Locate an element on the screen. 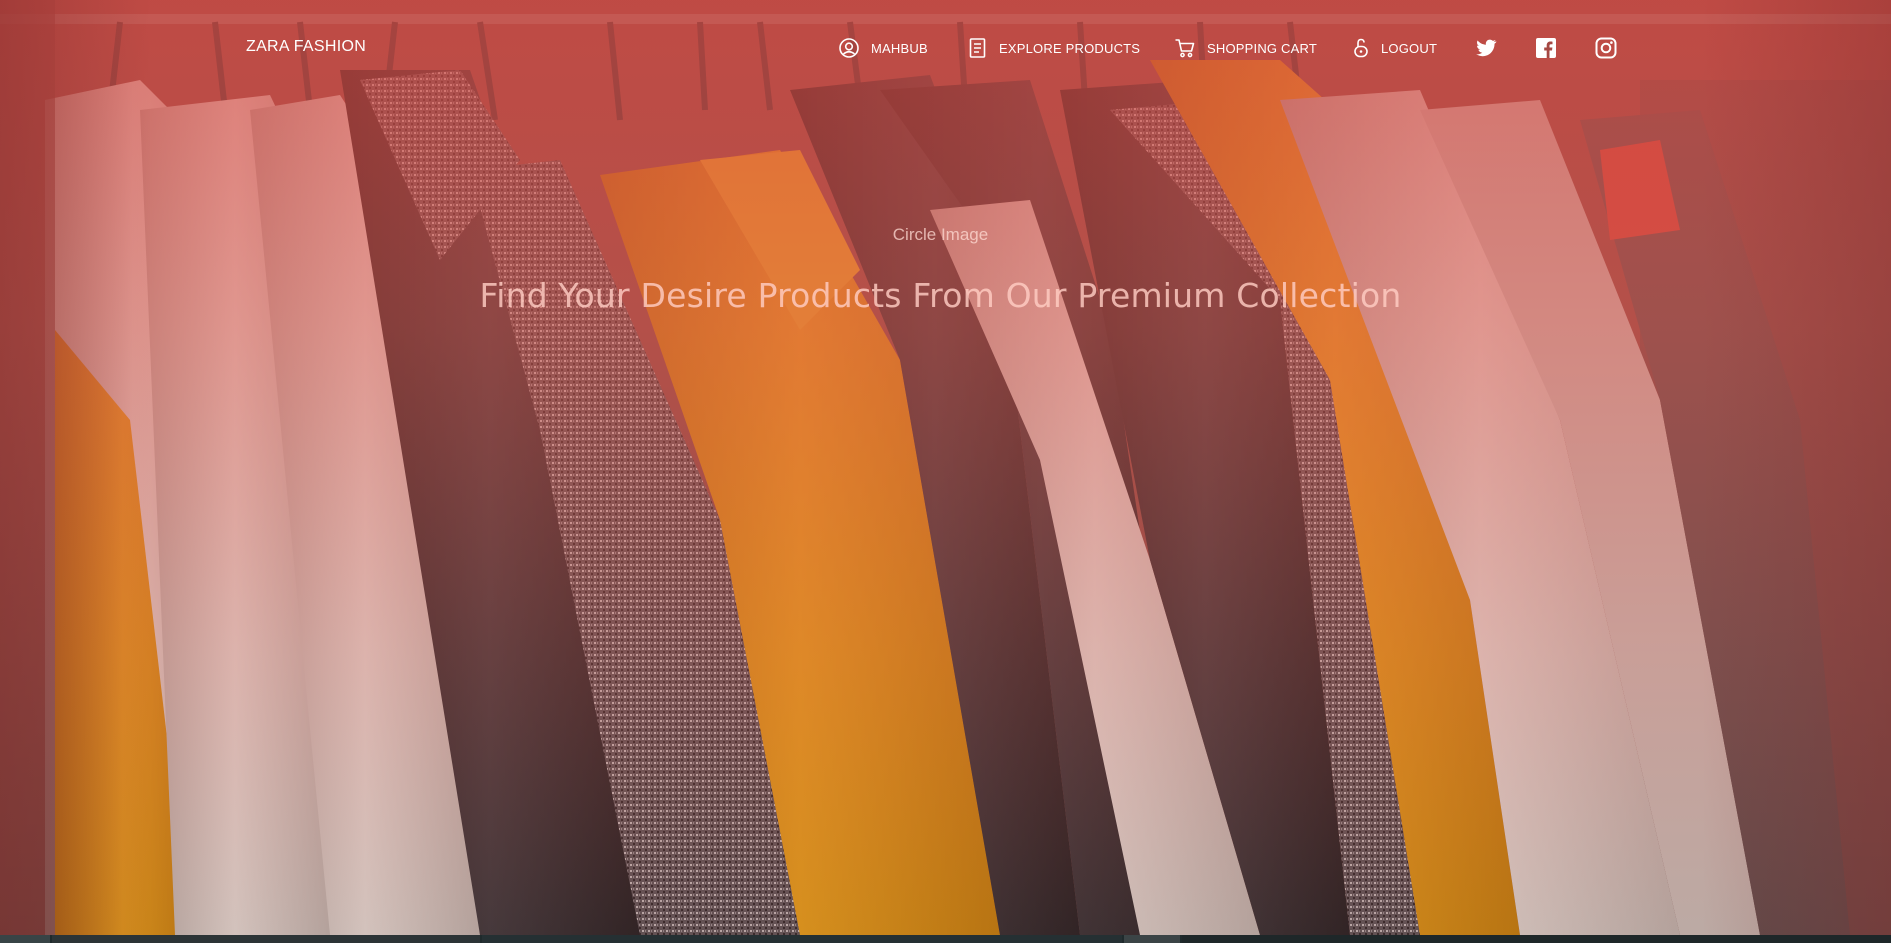 Image resolution: width=1891 pixels, height=943 pixels. document-list-icon is located at coordinates (977, 48).